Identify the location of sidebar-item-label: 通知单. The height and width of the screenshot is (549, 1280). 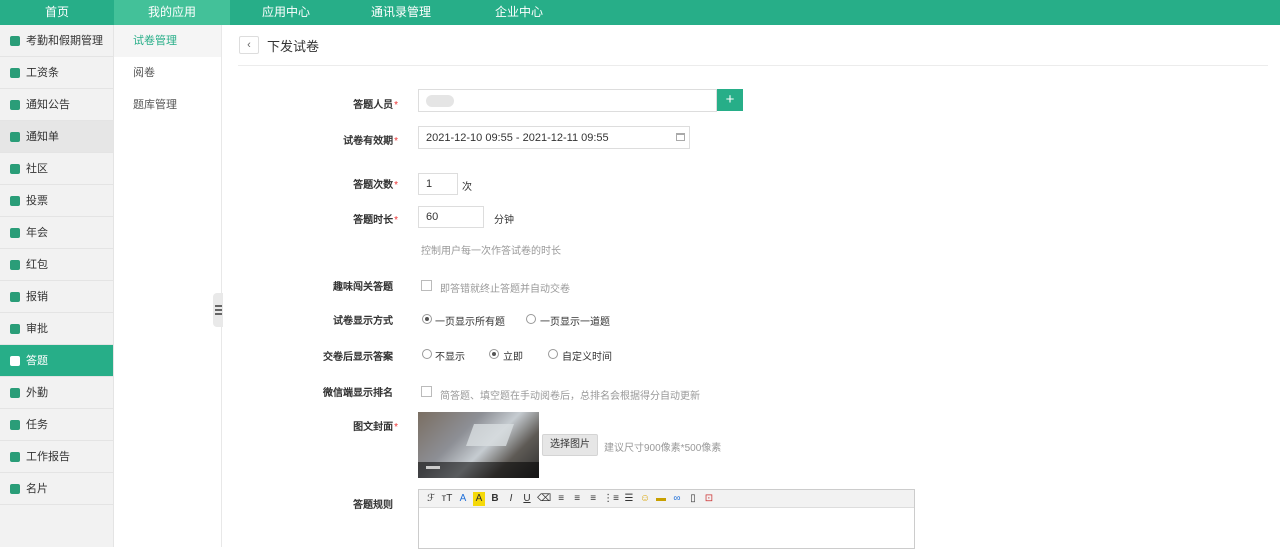
(42, 136).